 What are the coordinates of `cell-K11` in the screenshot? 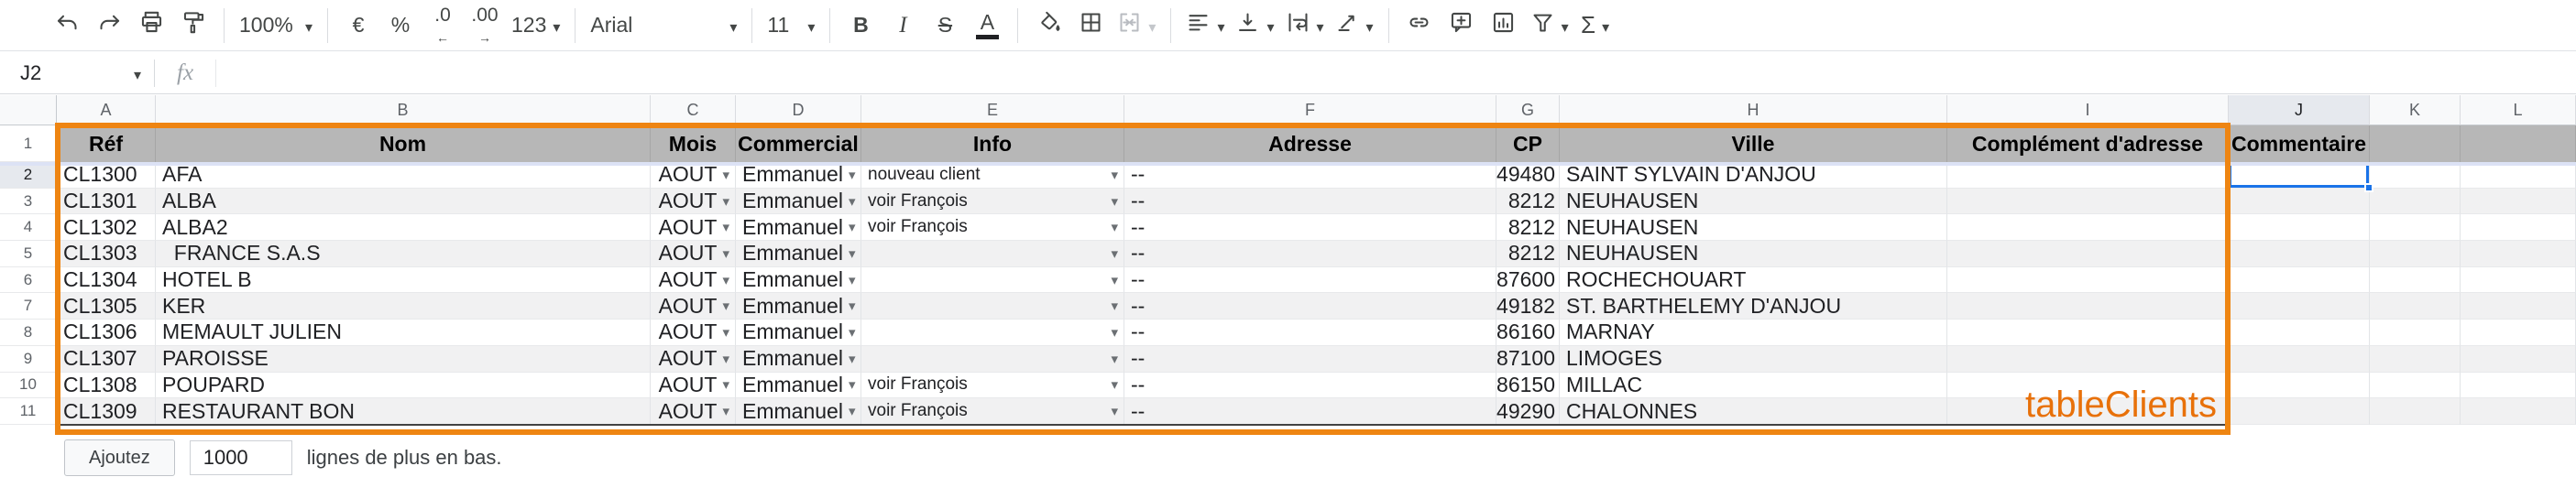 It's located at (2415, 411).